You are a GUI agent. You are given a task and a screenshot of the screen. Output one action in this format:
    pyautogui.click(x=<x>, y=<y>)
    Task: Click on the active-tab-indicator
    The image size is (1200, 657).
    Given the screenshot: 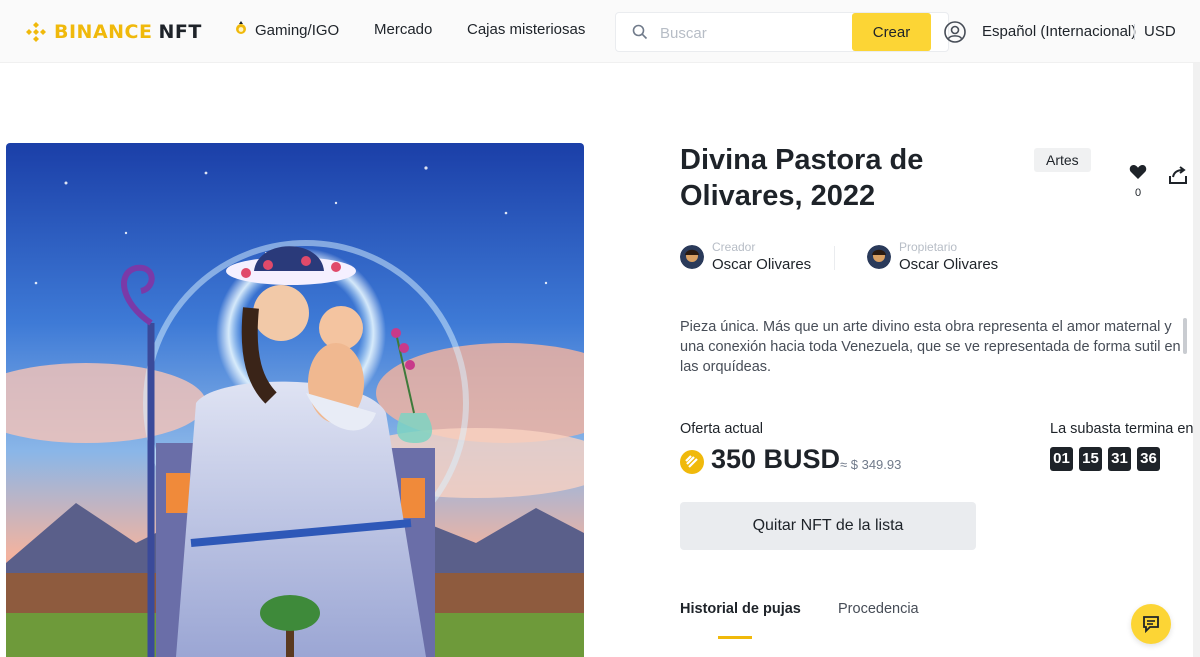 What is the action you would take?
    pyautogui.click(x=735, y=637)
    